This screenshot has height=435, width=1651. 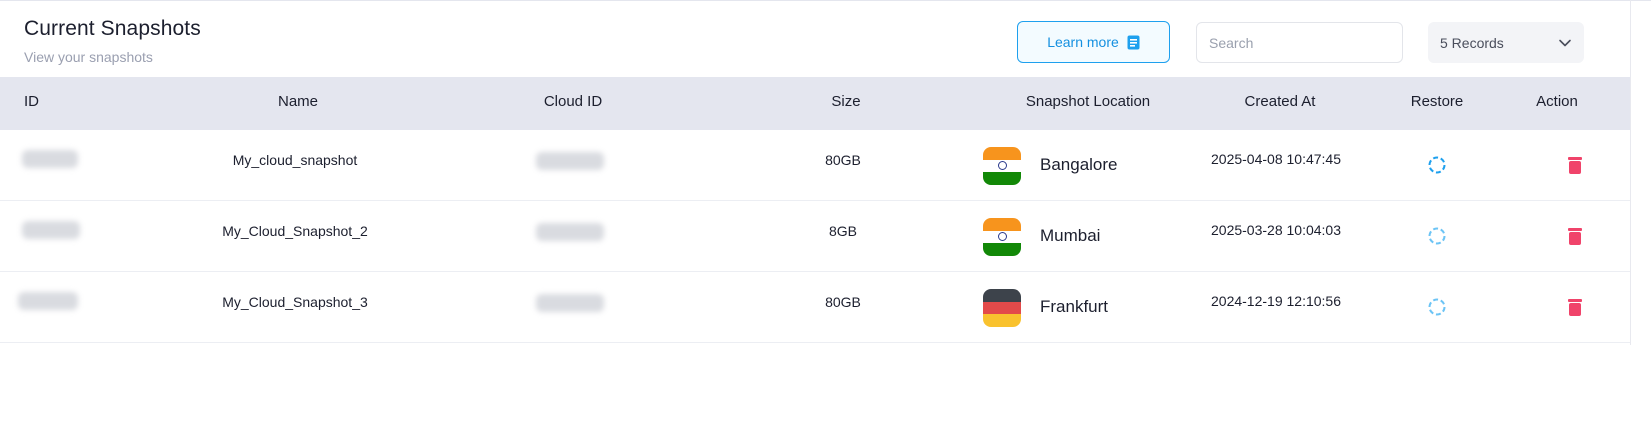 I want to click on column-header-id: ID, so click(x=31, y=101).